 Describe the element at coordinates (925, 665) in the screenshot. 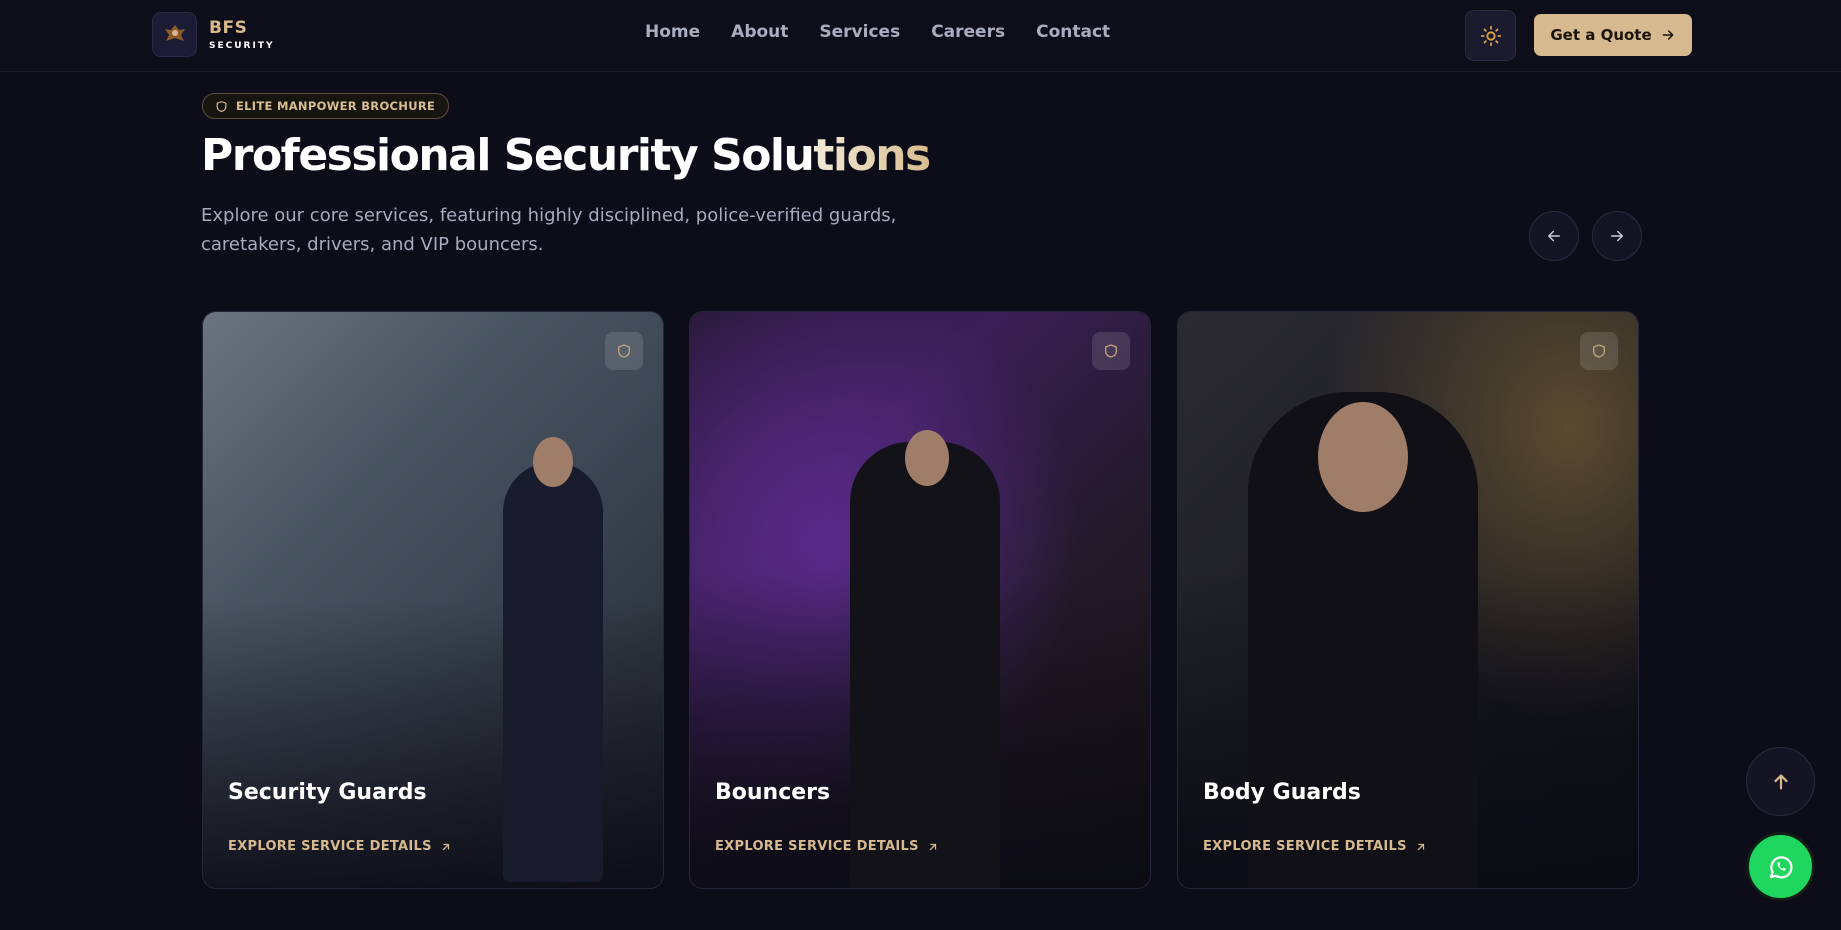

I see `bouncer-figure` at that location.